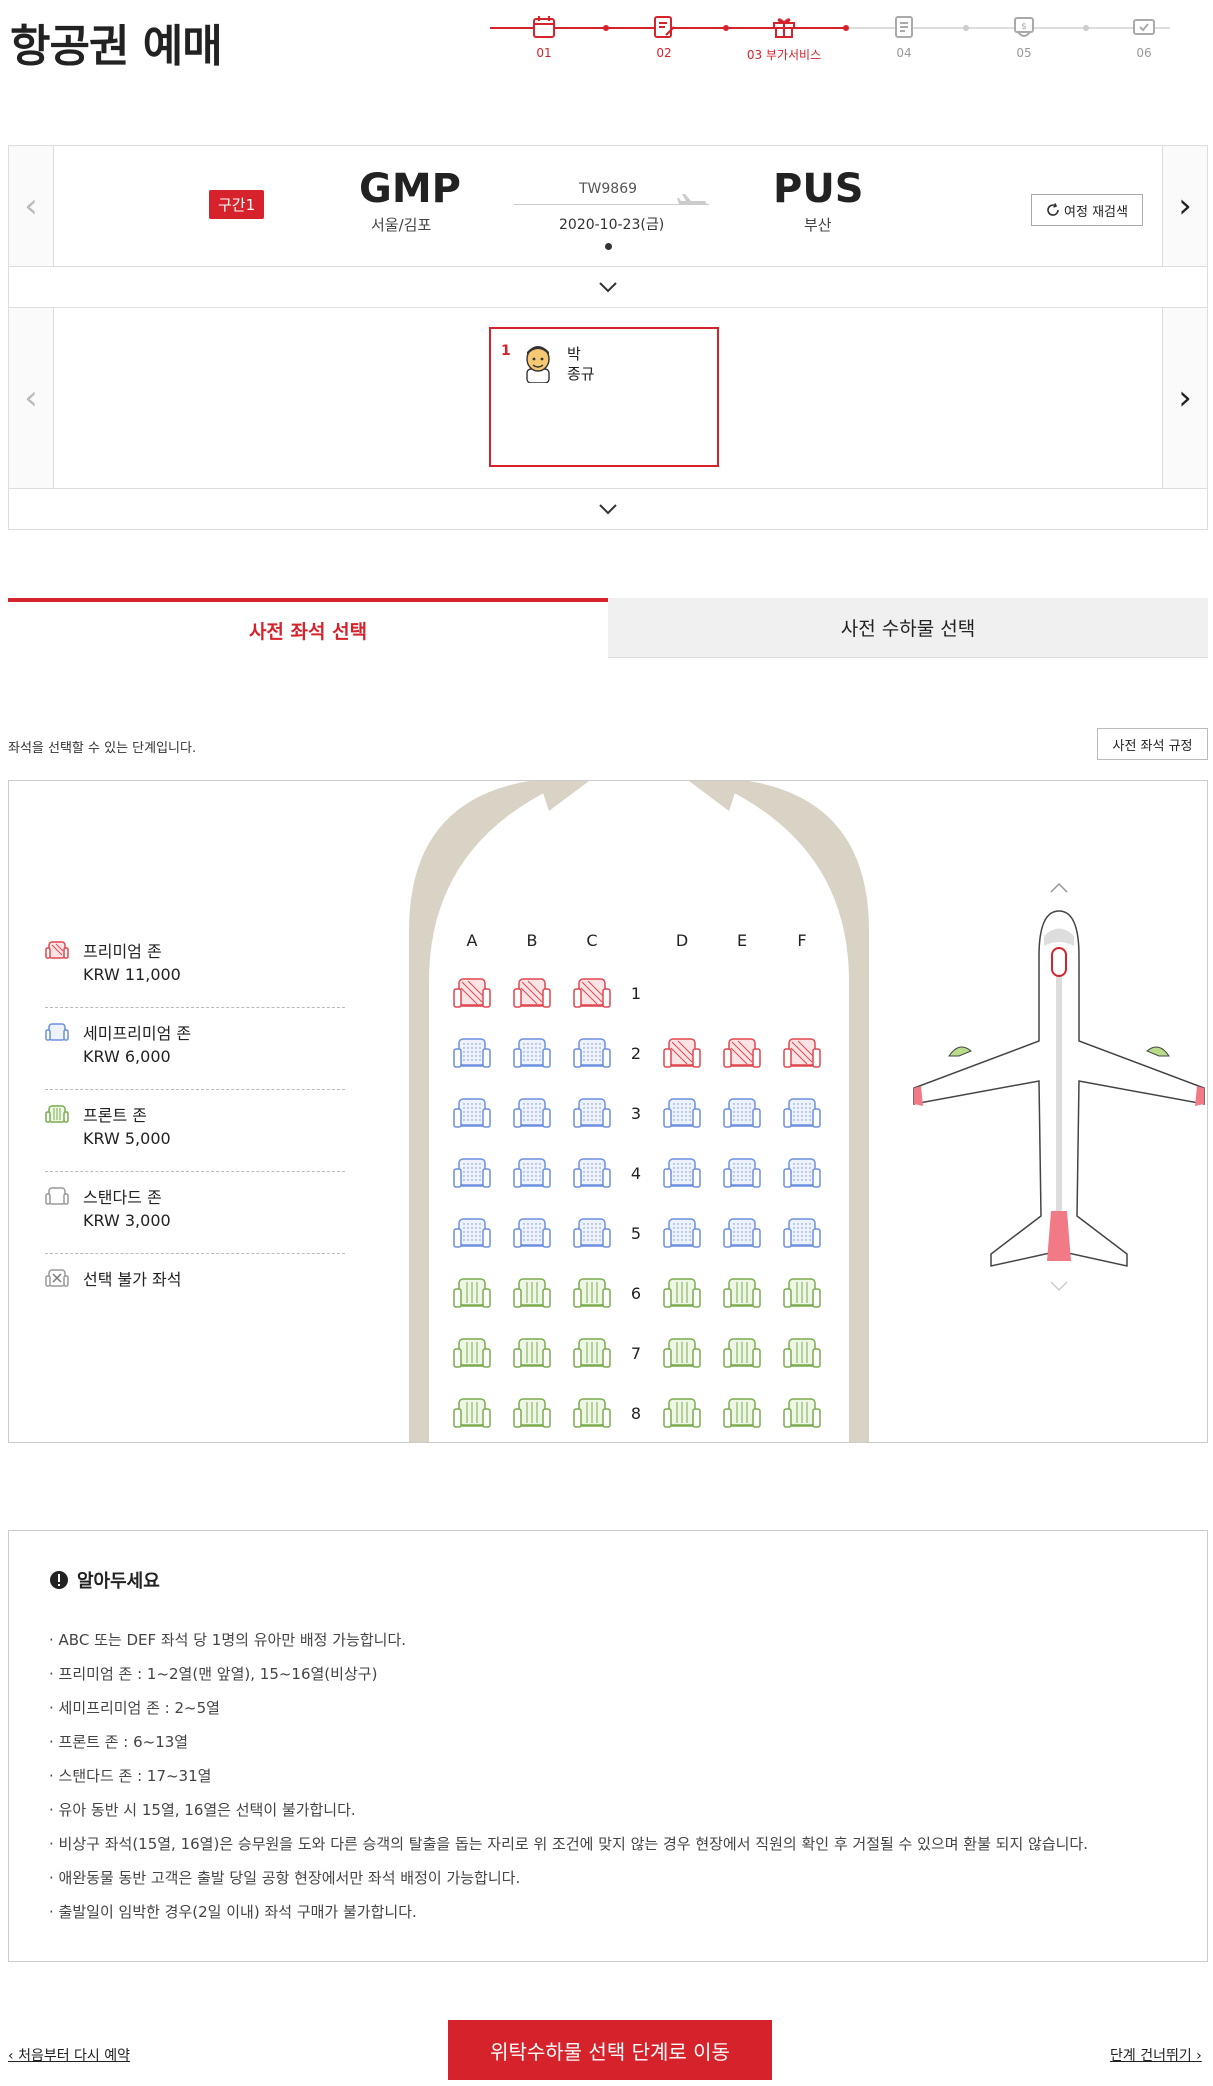  Describe the element at coordinates (742, 1054) in the screenshot. I see `seat-2E` at that location.